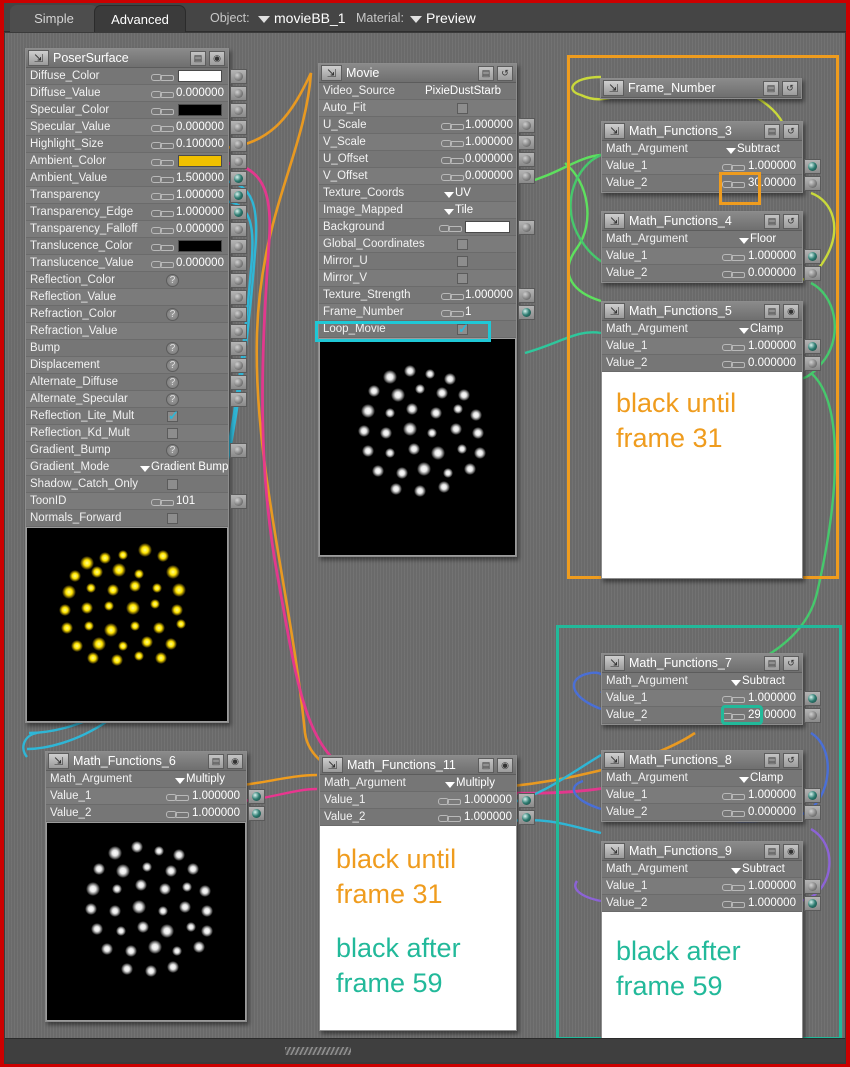 This screenshot has height=1067, width=850. I want to click on dropdown-value: Tile, so click(458, 210).